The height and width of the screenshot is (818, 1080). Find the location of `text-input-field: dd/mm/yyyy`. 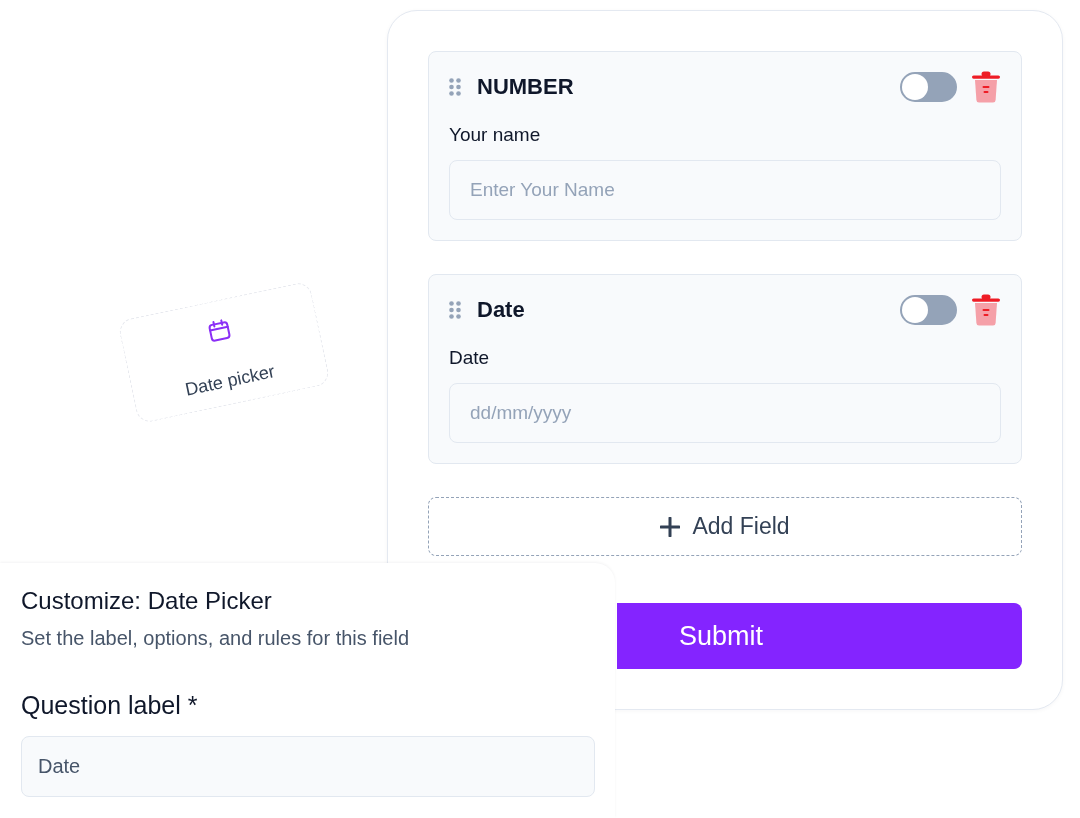

text-input-field: dd/mm/yyyy is located at coordinates (725, 413).